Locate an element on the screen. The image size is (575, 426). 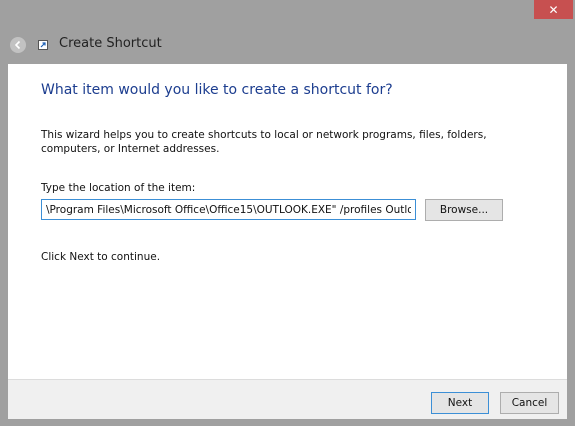
wizard-header: Create Shortcut is located at coordinates (287, 45).